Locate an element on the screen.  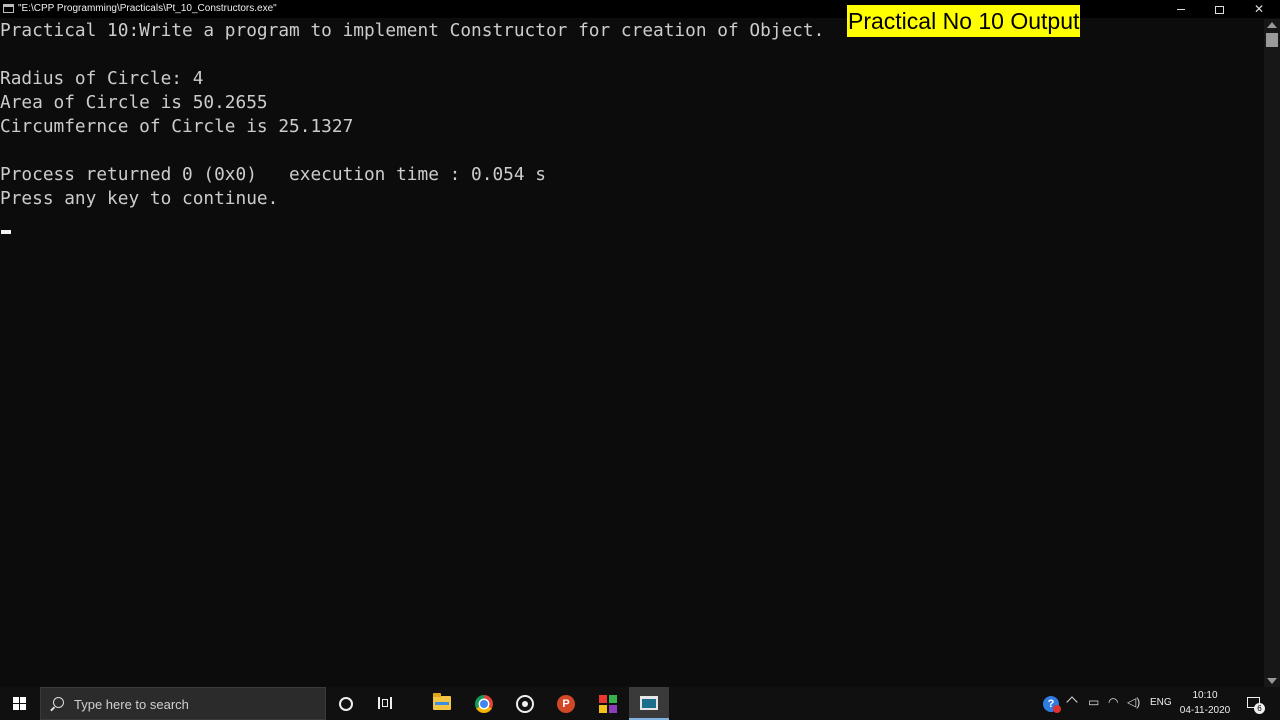
console-line: Circumfernce of Circle is 25.1327 is located at coordinates (177, 126).